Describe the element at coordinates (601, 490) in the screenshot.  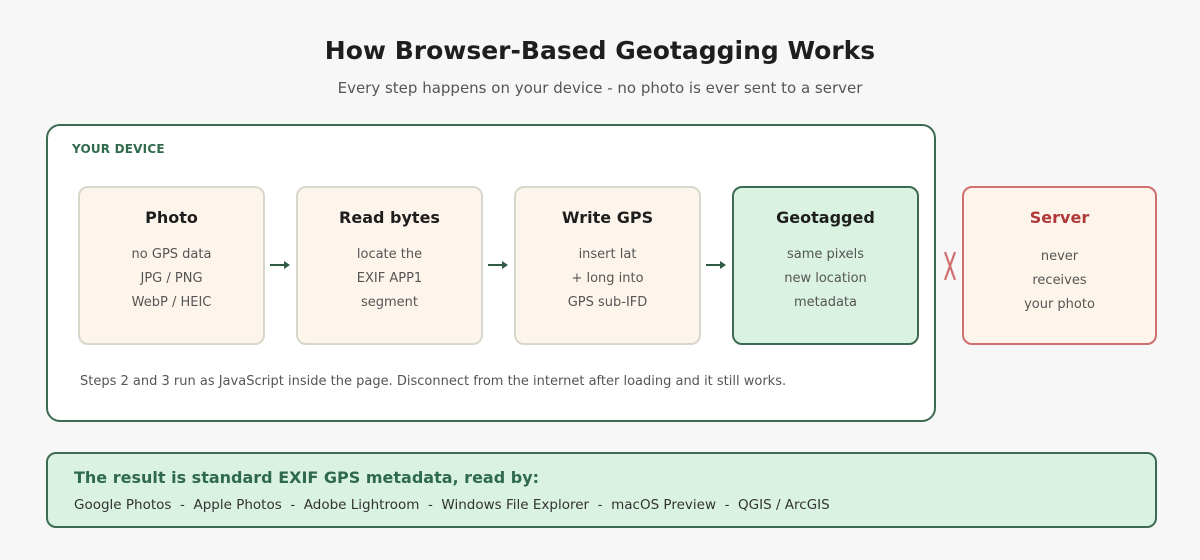
I see `result-panel` at that location.